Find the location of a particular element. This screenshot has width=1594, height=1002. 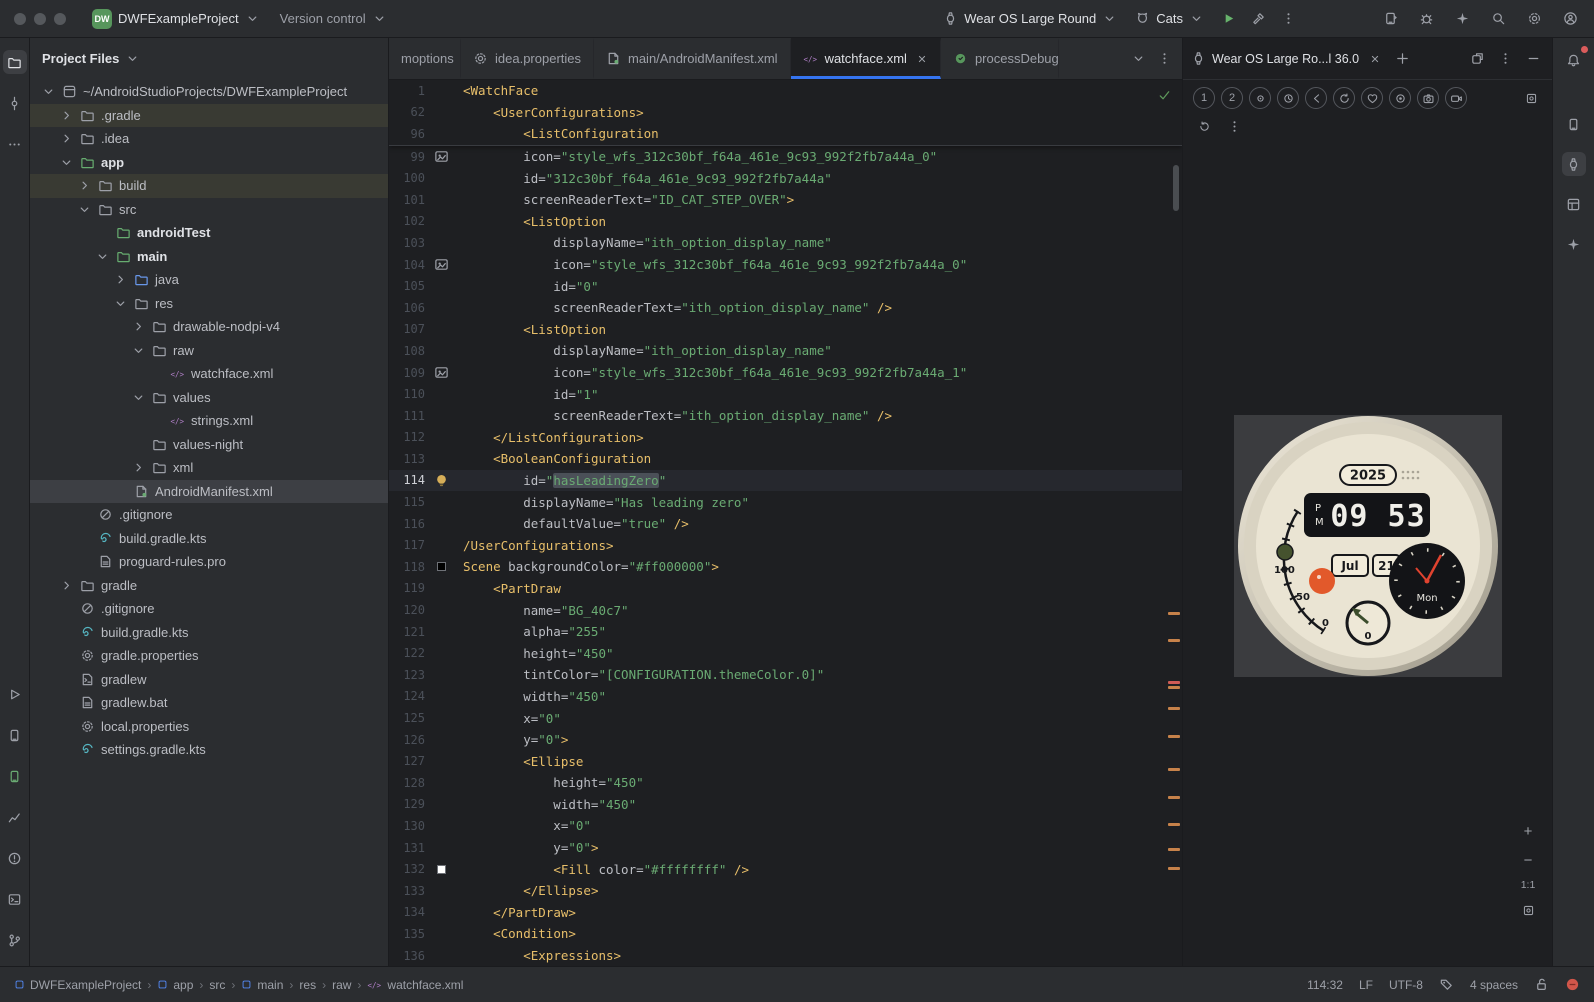

screen-record-button is located at coordinates (1456, 98).